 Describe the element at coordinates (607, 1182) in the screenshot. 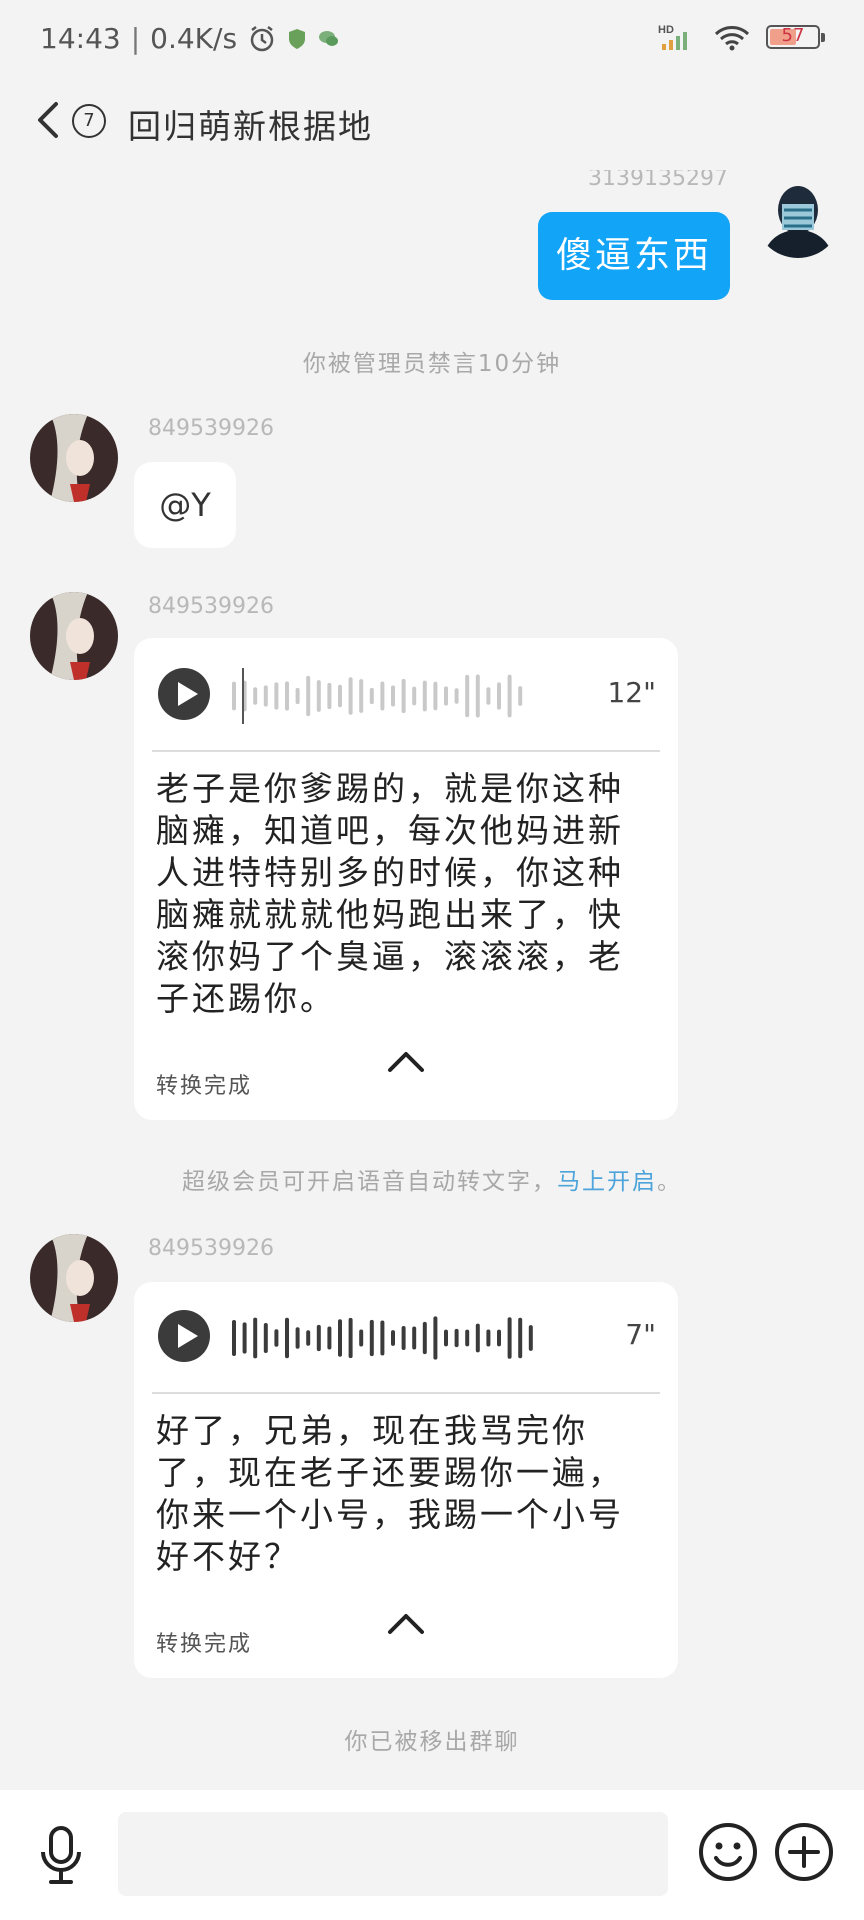

I see `enable-now-link: 马上开启` at that location.